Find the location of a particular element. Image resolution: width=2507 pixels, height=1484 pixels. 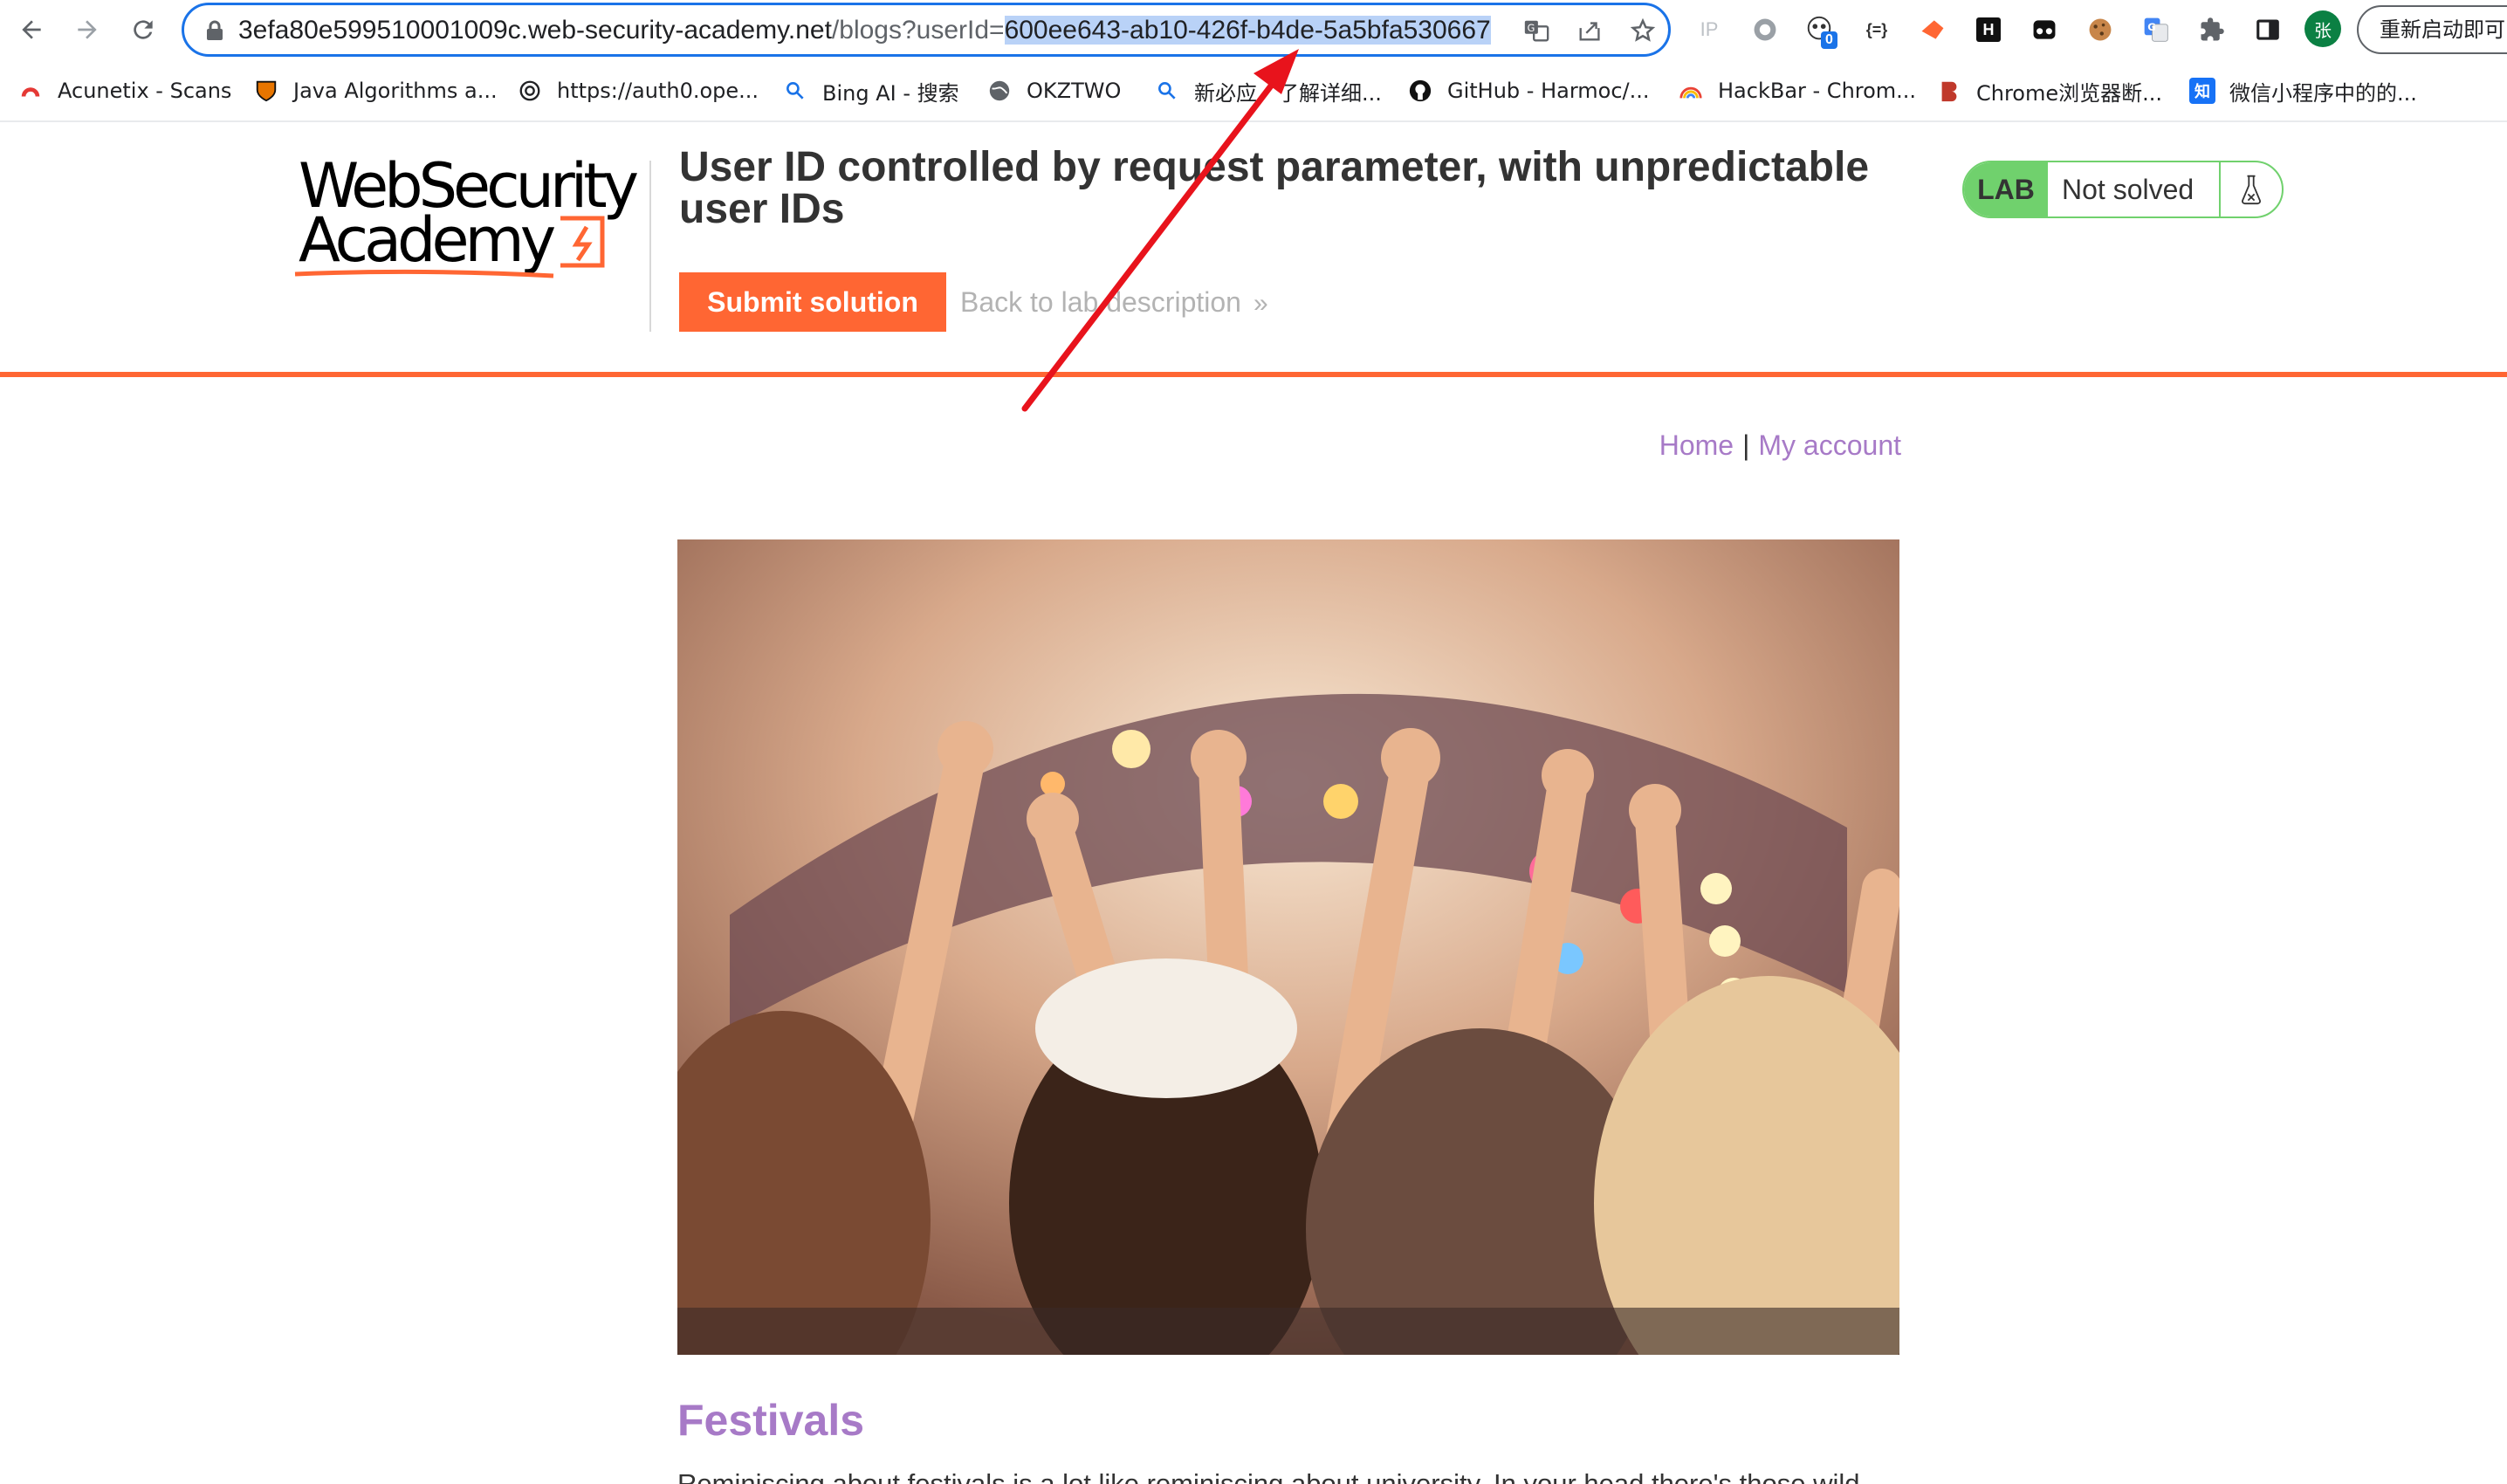

header-rule is located at coordinates (1253, 375).